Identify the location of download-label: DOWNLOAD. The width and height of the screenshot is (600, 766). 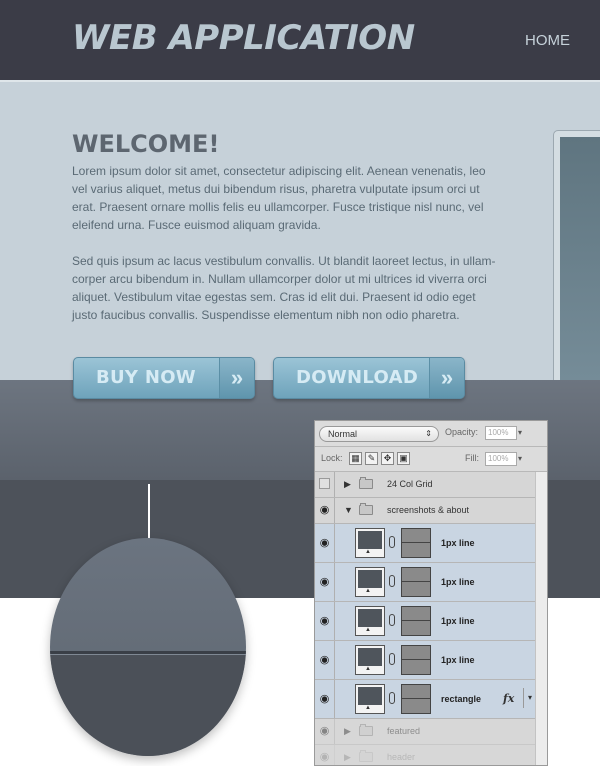
(357, 377).